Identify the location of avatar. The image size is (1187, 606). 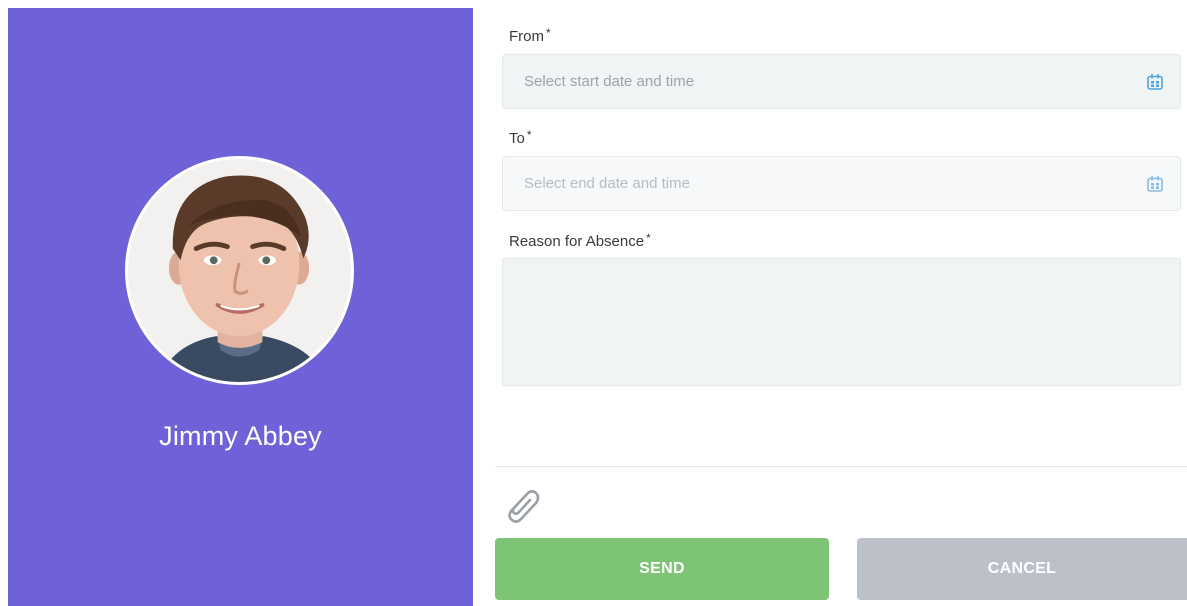
(239, 270).